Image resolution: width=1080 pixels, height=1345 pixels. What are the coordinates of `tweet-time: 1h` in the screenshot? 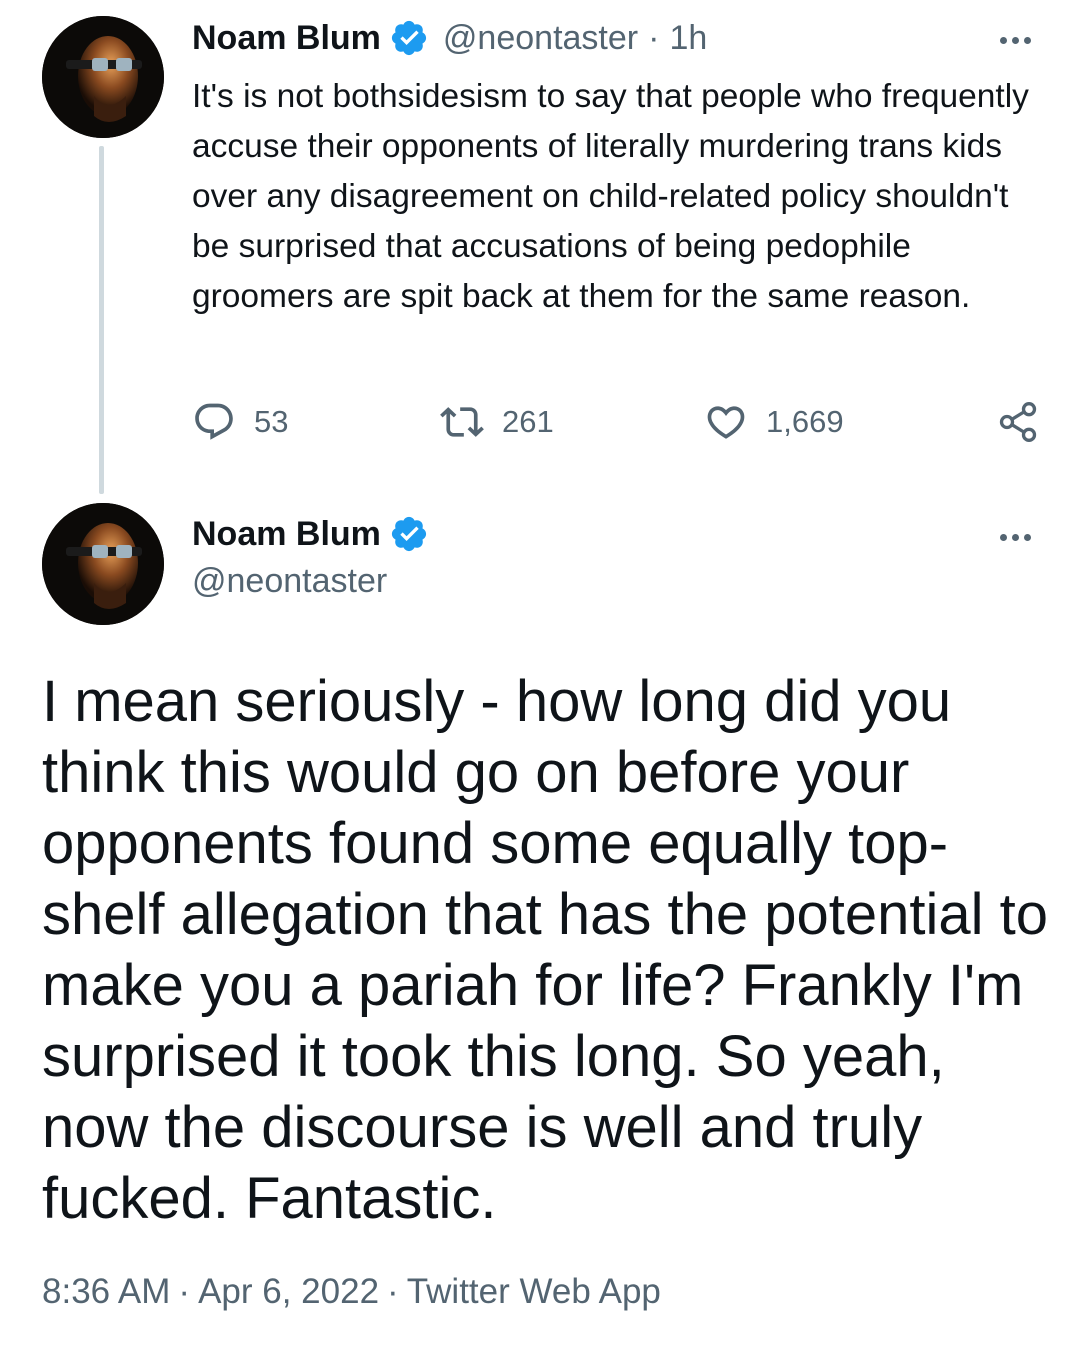 It's located at (688, 38).